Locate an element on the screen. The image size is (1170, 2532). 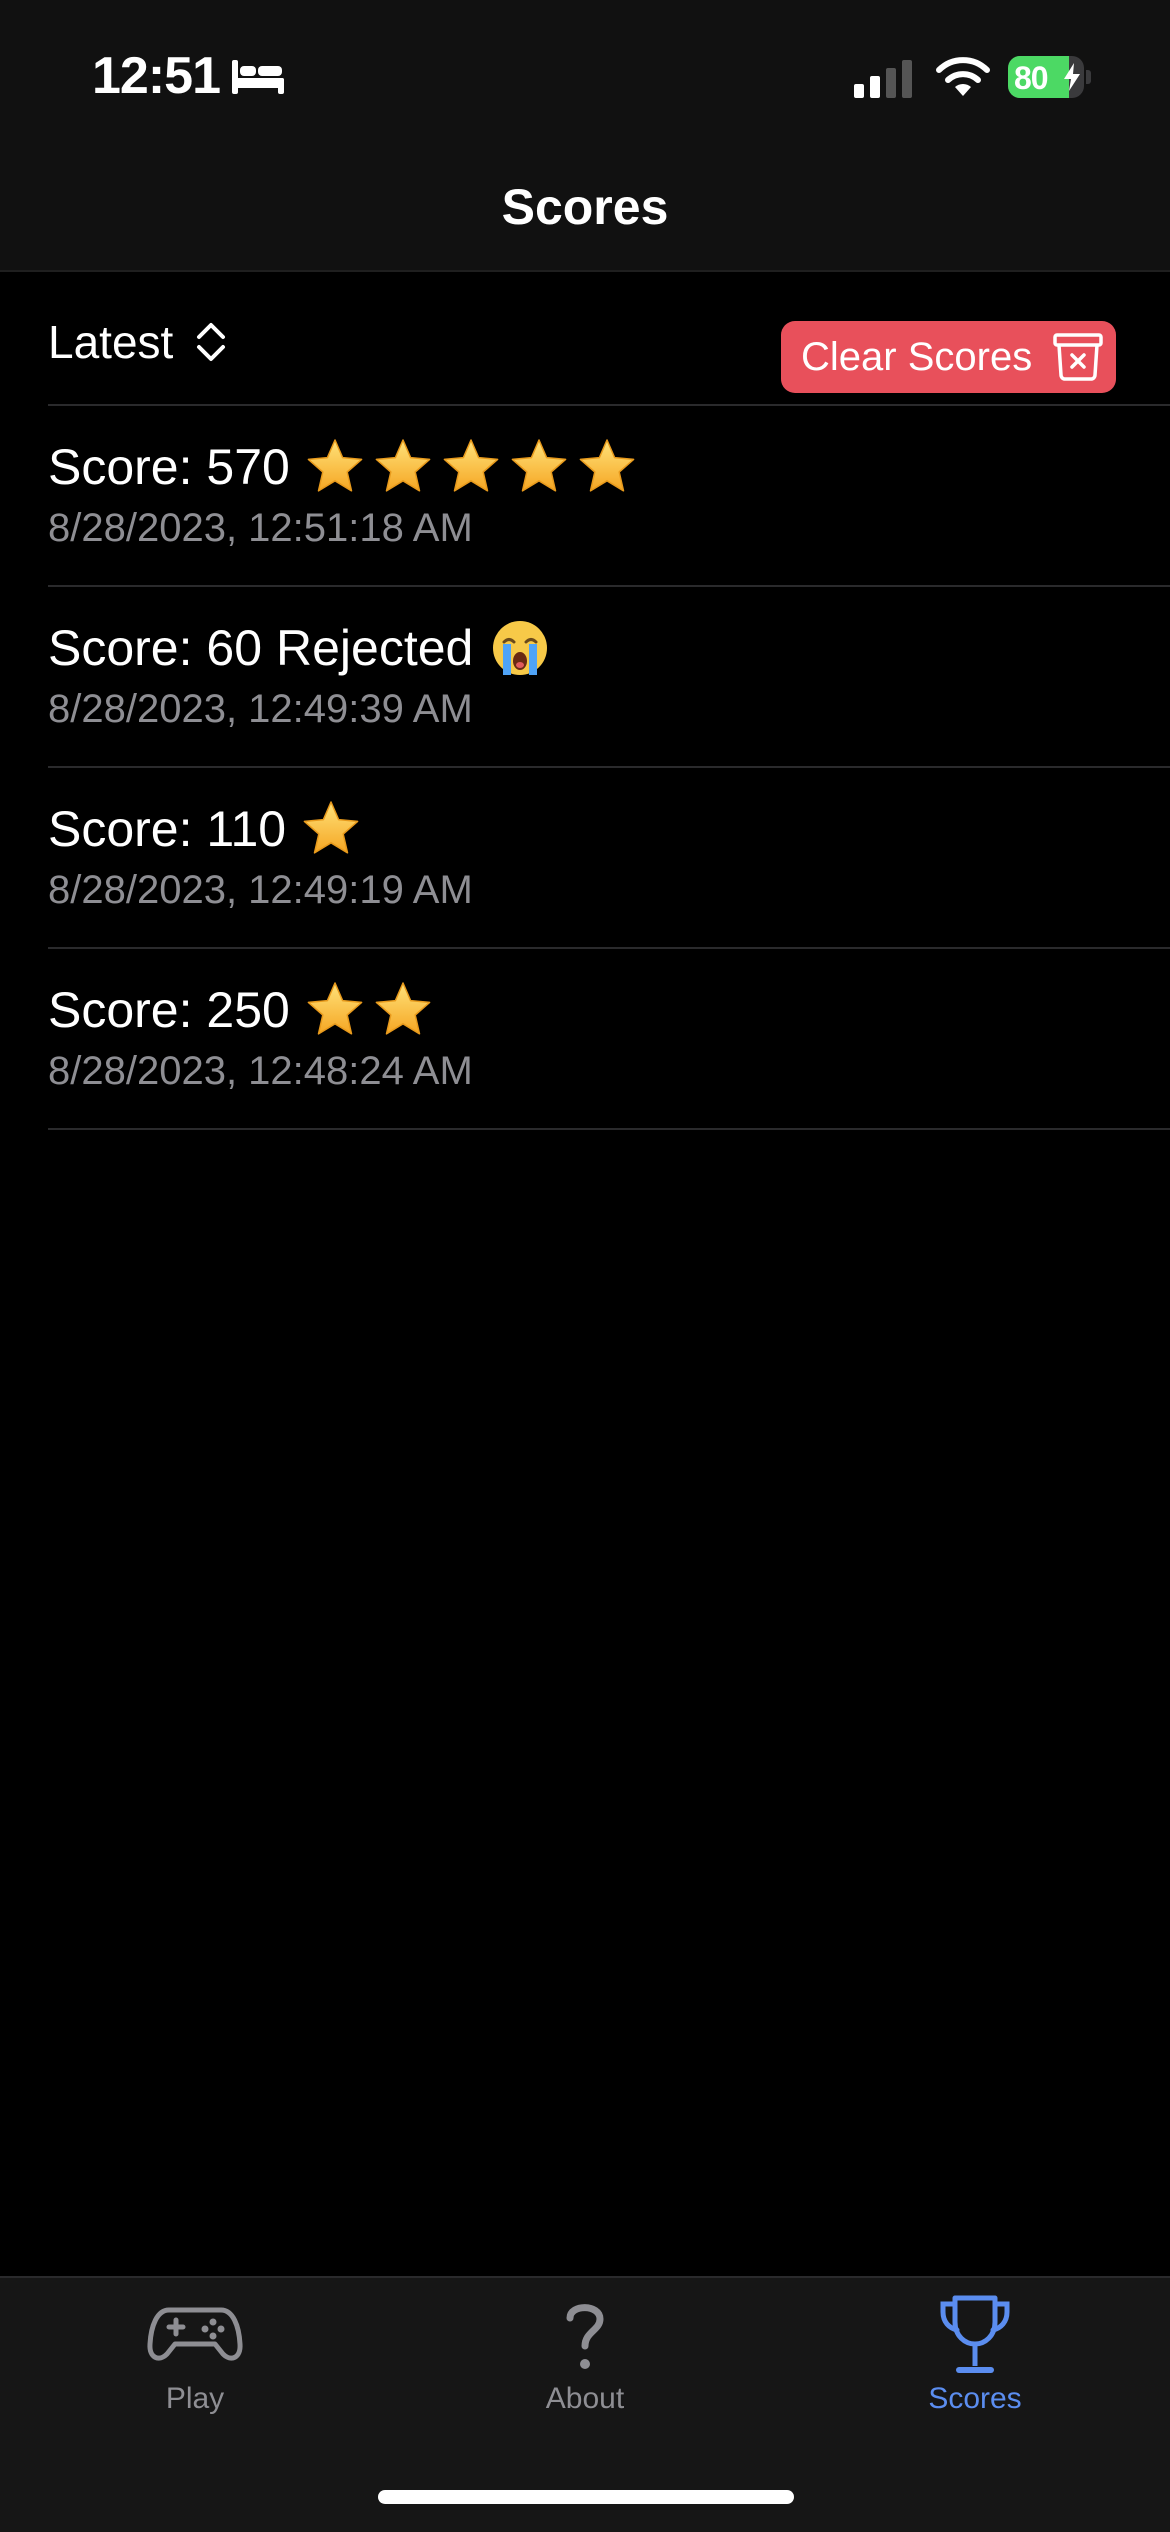
score-value: Score: 570 is located at coordinates (169, 467).